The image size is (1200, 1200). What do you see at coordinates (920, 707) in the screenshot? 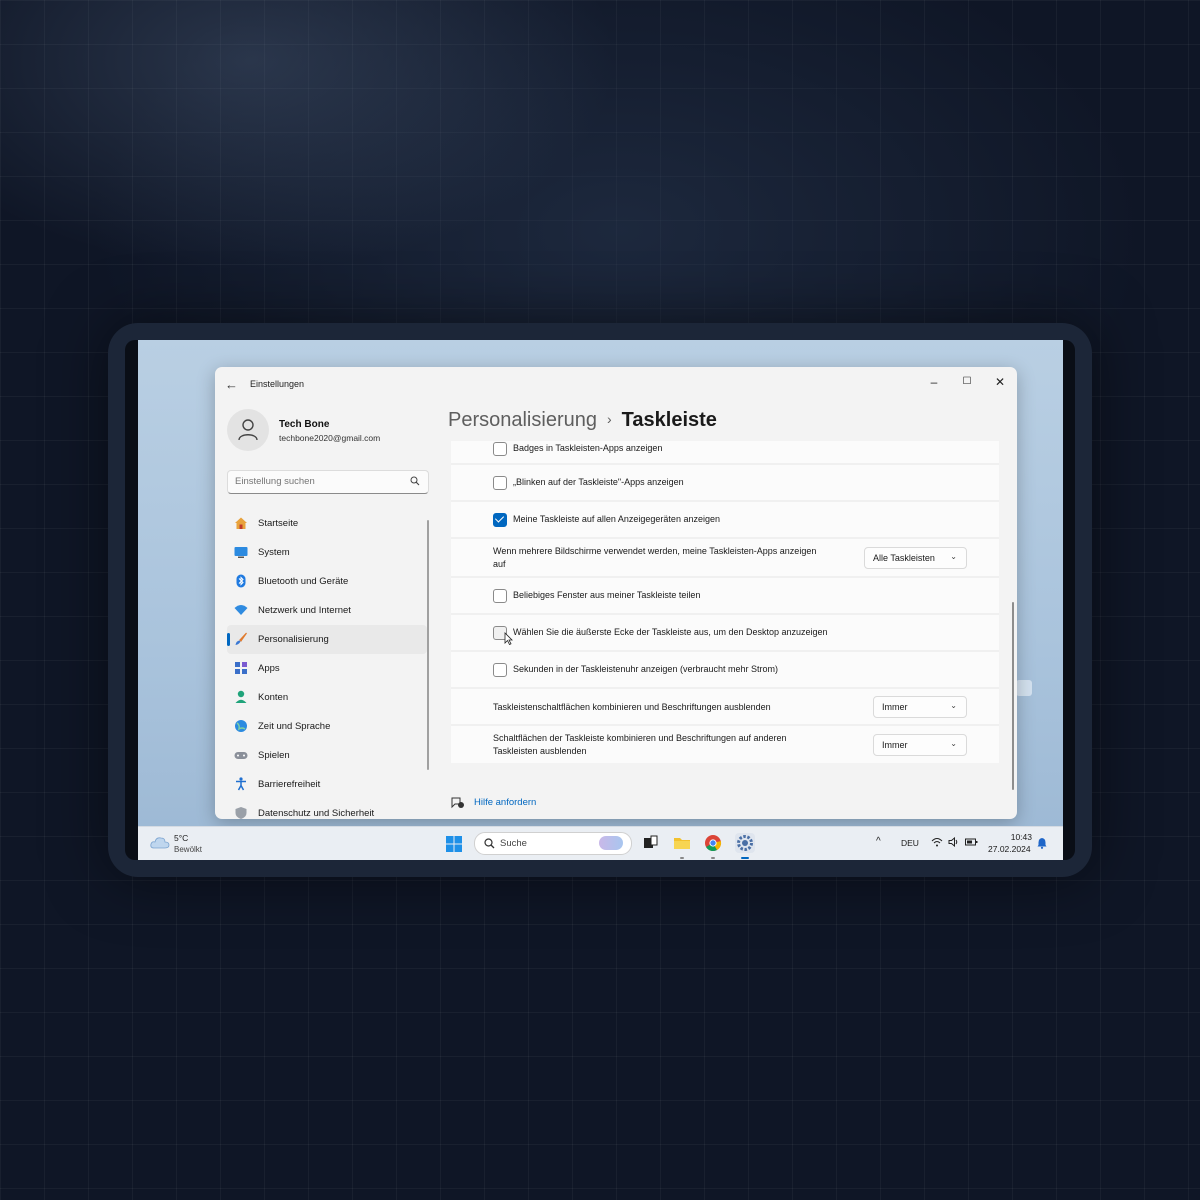
I see `combine-dropdown: Immer ⌄` at bounding box center [920, 707].